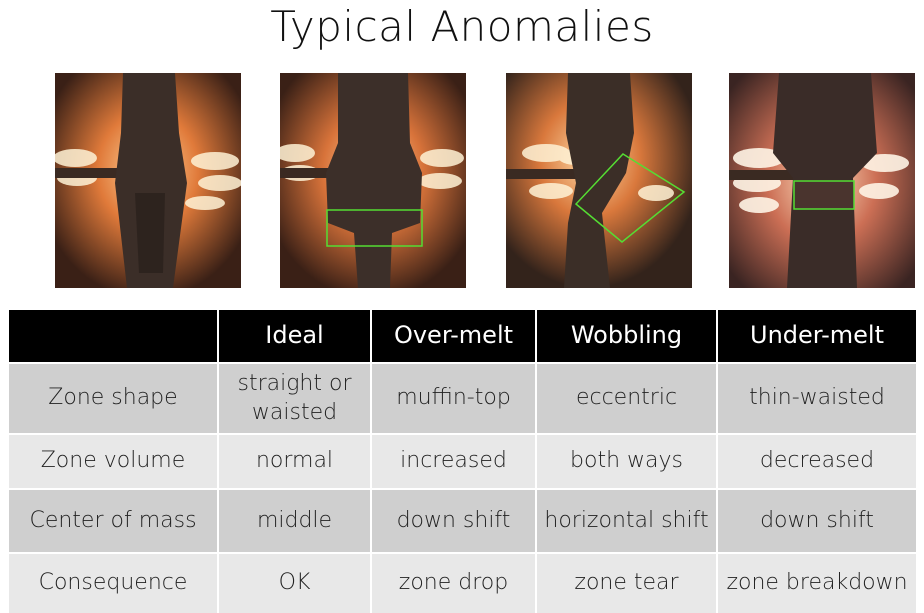  I want to click on table-cell: zone drop, so click(453, 582).